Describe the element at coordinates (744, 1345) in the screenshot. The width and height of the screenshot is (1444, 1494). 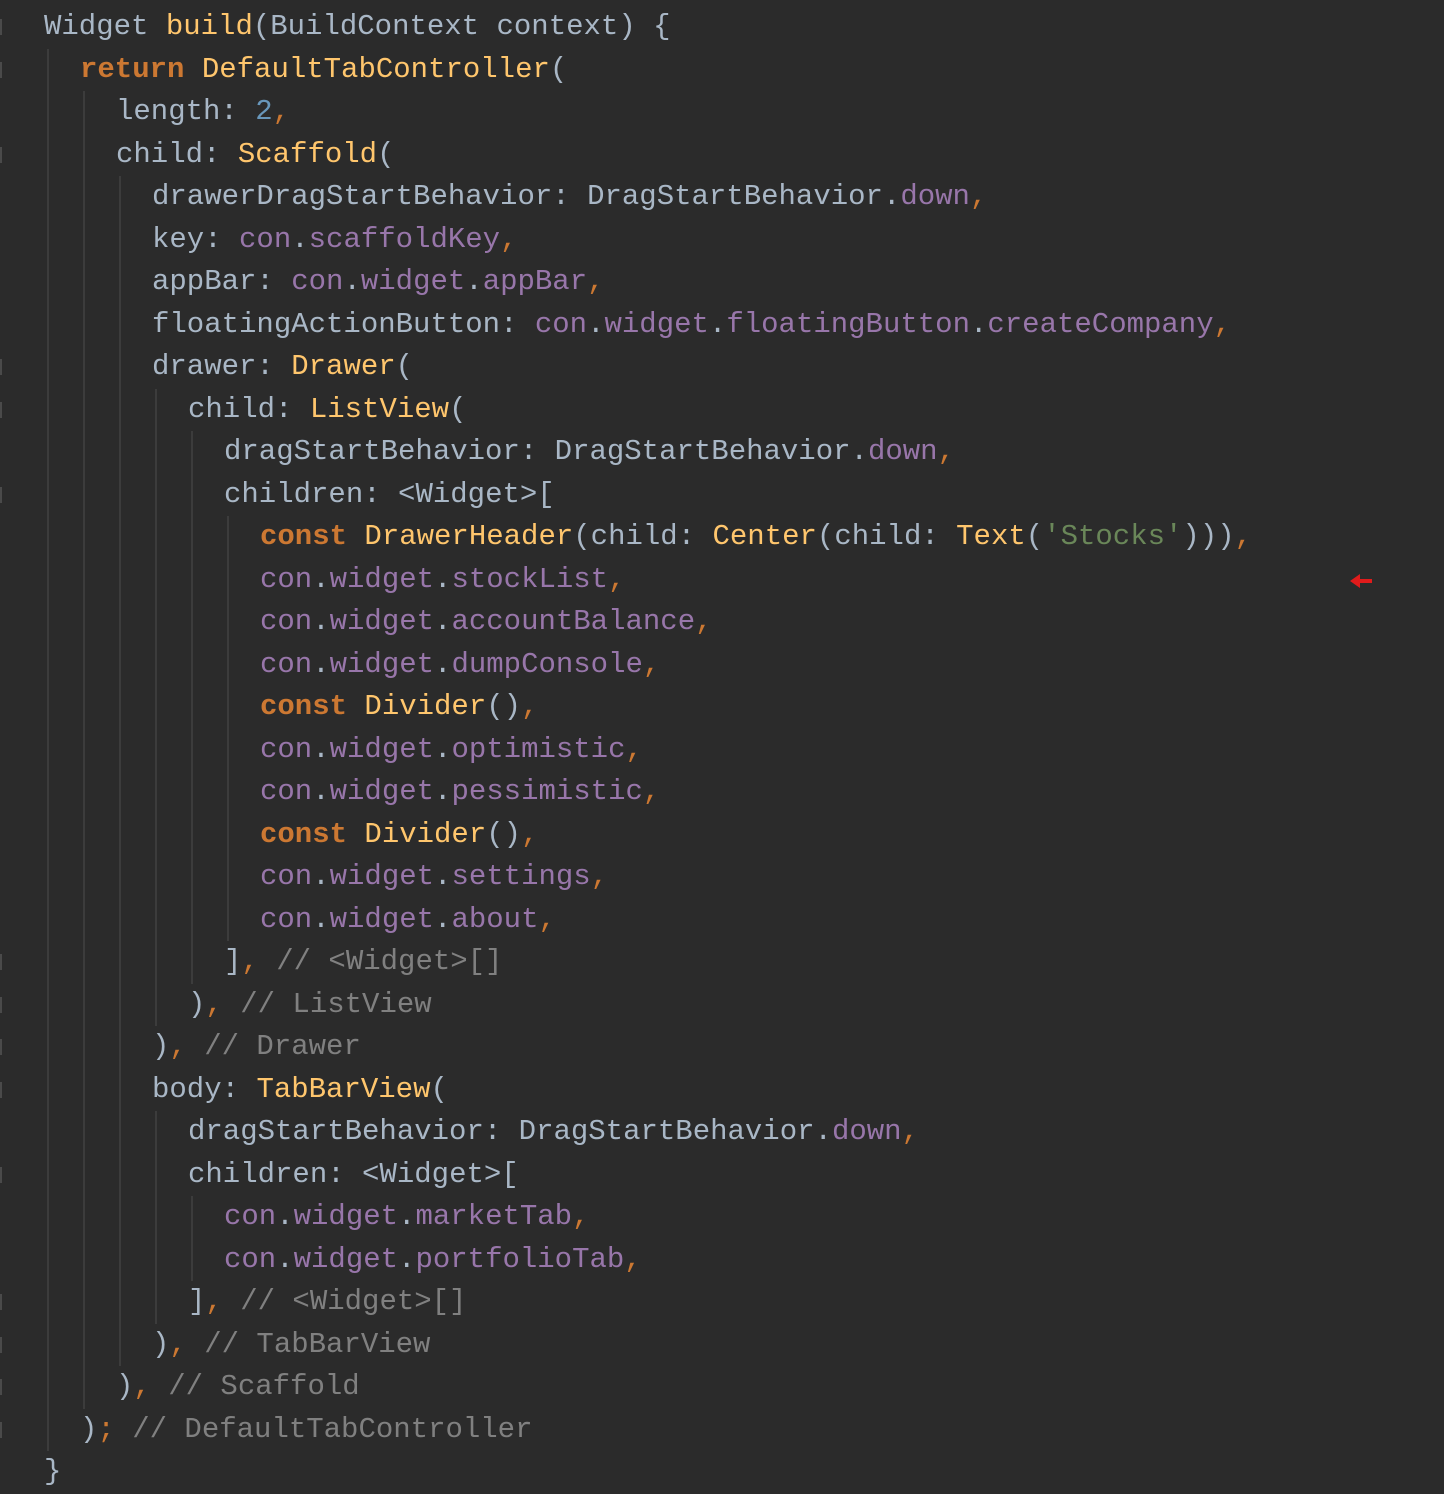
I see `code-line: ), // TabBarView` at that location.